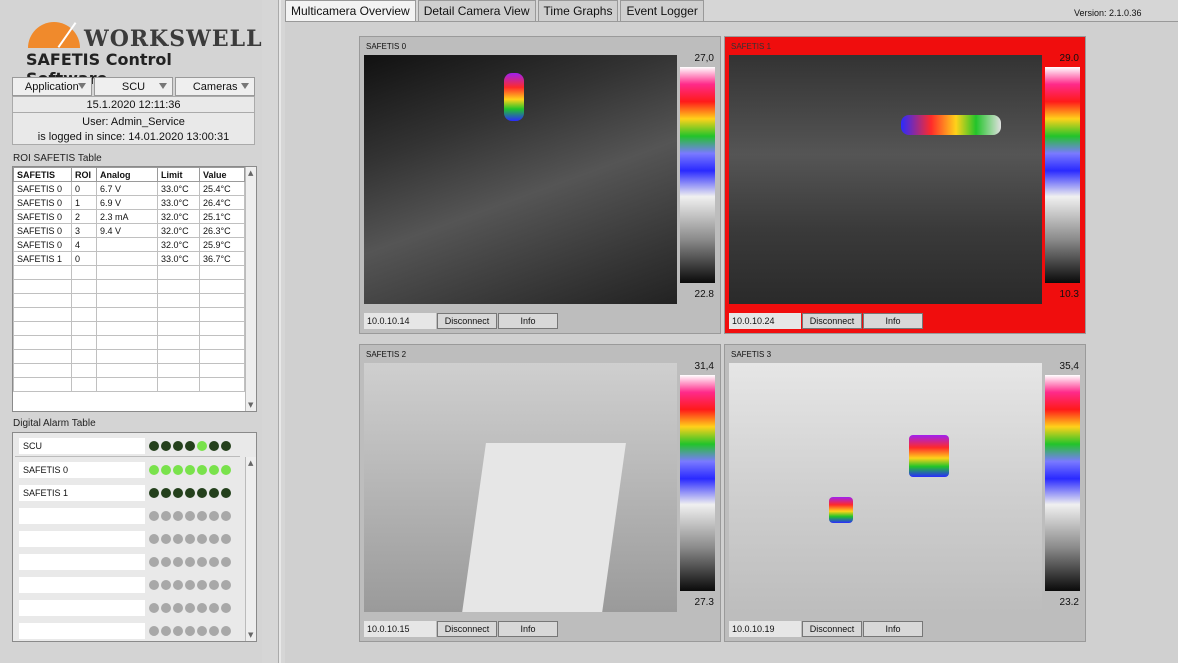  I want to click on table-cell: 32.0°C, so click(178, 230).